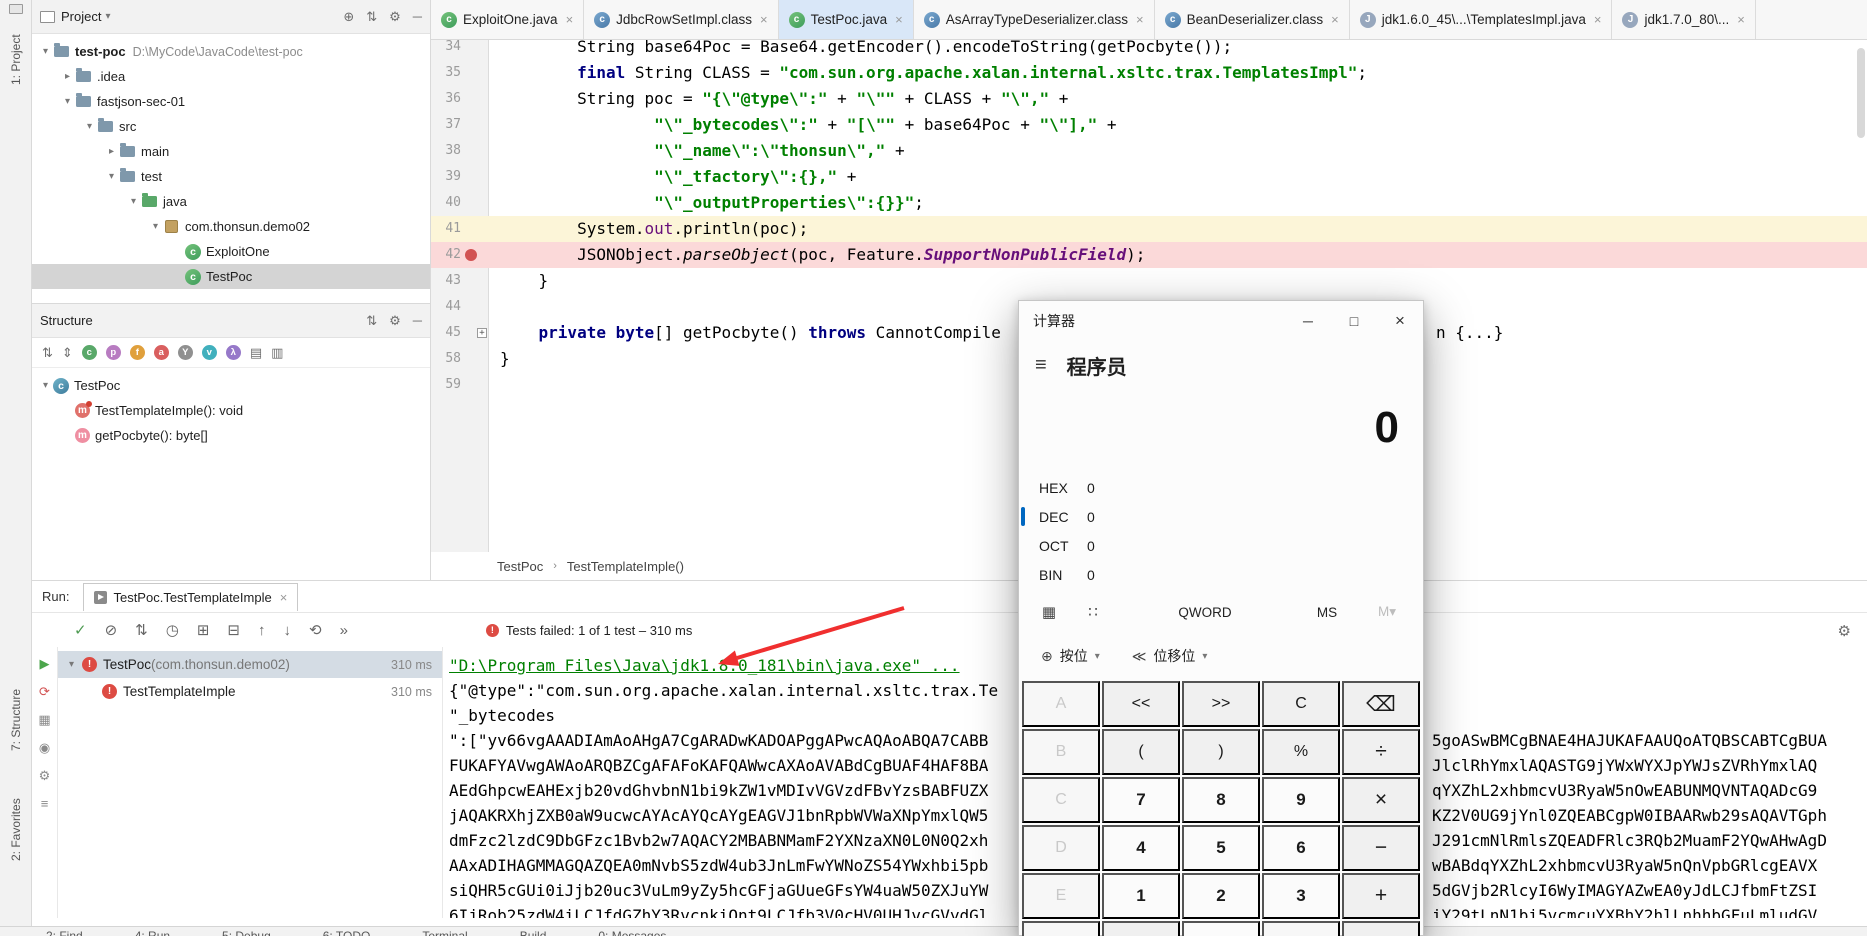 Image resolution: width=1867 pixels, height=936 pixels. I want to click on calc-key-): ), so click(1221, 752).